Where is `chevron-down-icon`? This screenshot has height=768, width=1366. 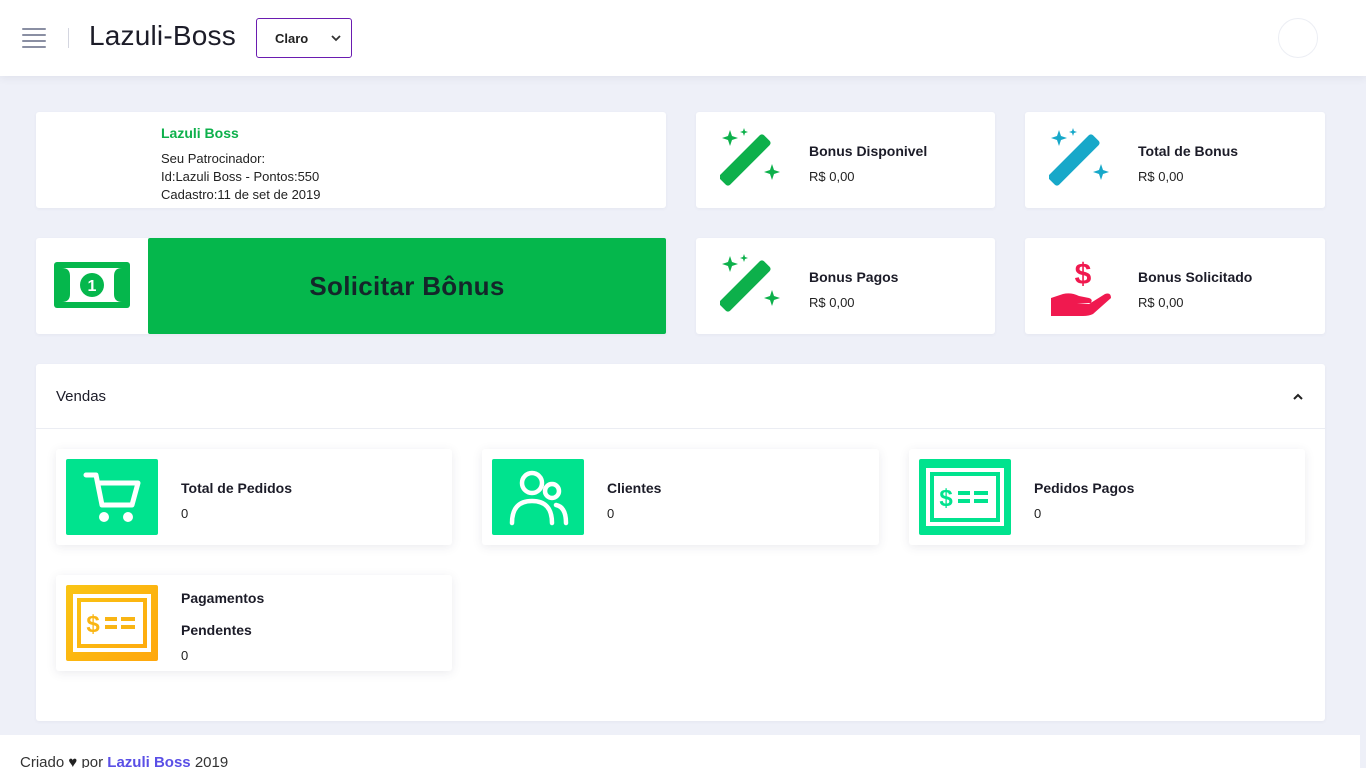 chevron-down-icon is located at coordinates (336, 38).